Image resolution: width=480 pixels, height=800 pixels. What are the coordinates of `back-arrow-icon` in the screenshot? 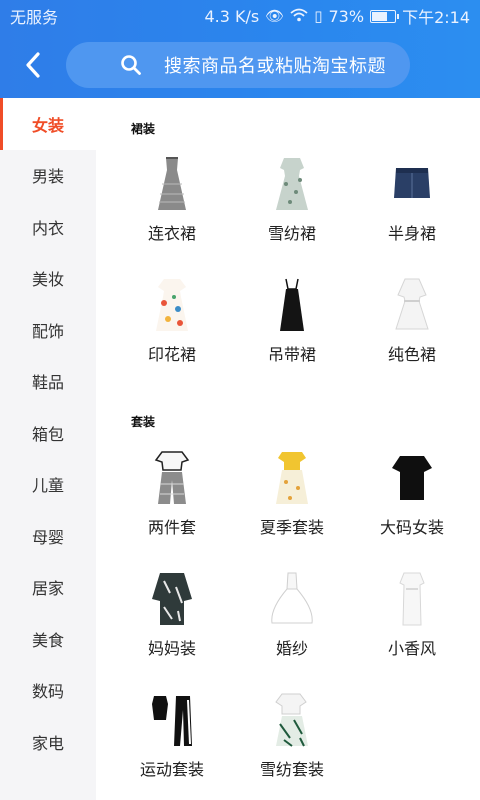 It's located at (33, 65).